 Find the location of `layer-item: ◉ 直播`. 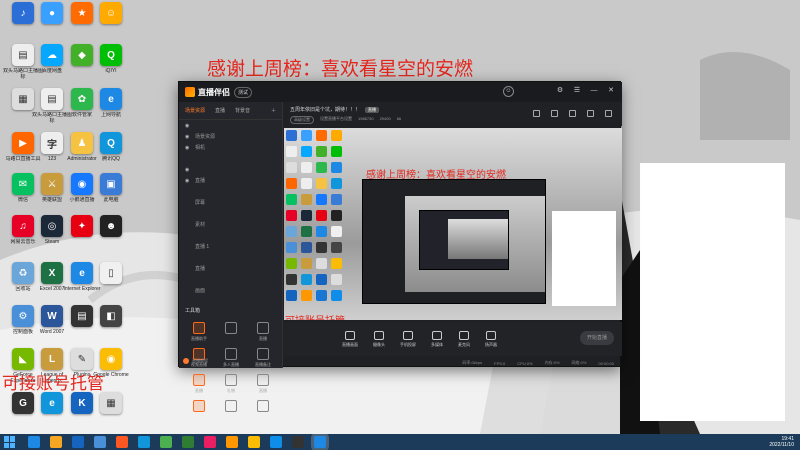

layer-item: ◉ 直播 is located at coordinates (230, 180).